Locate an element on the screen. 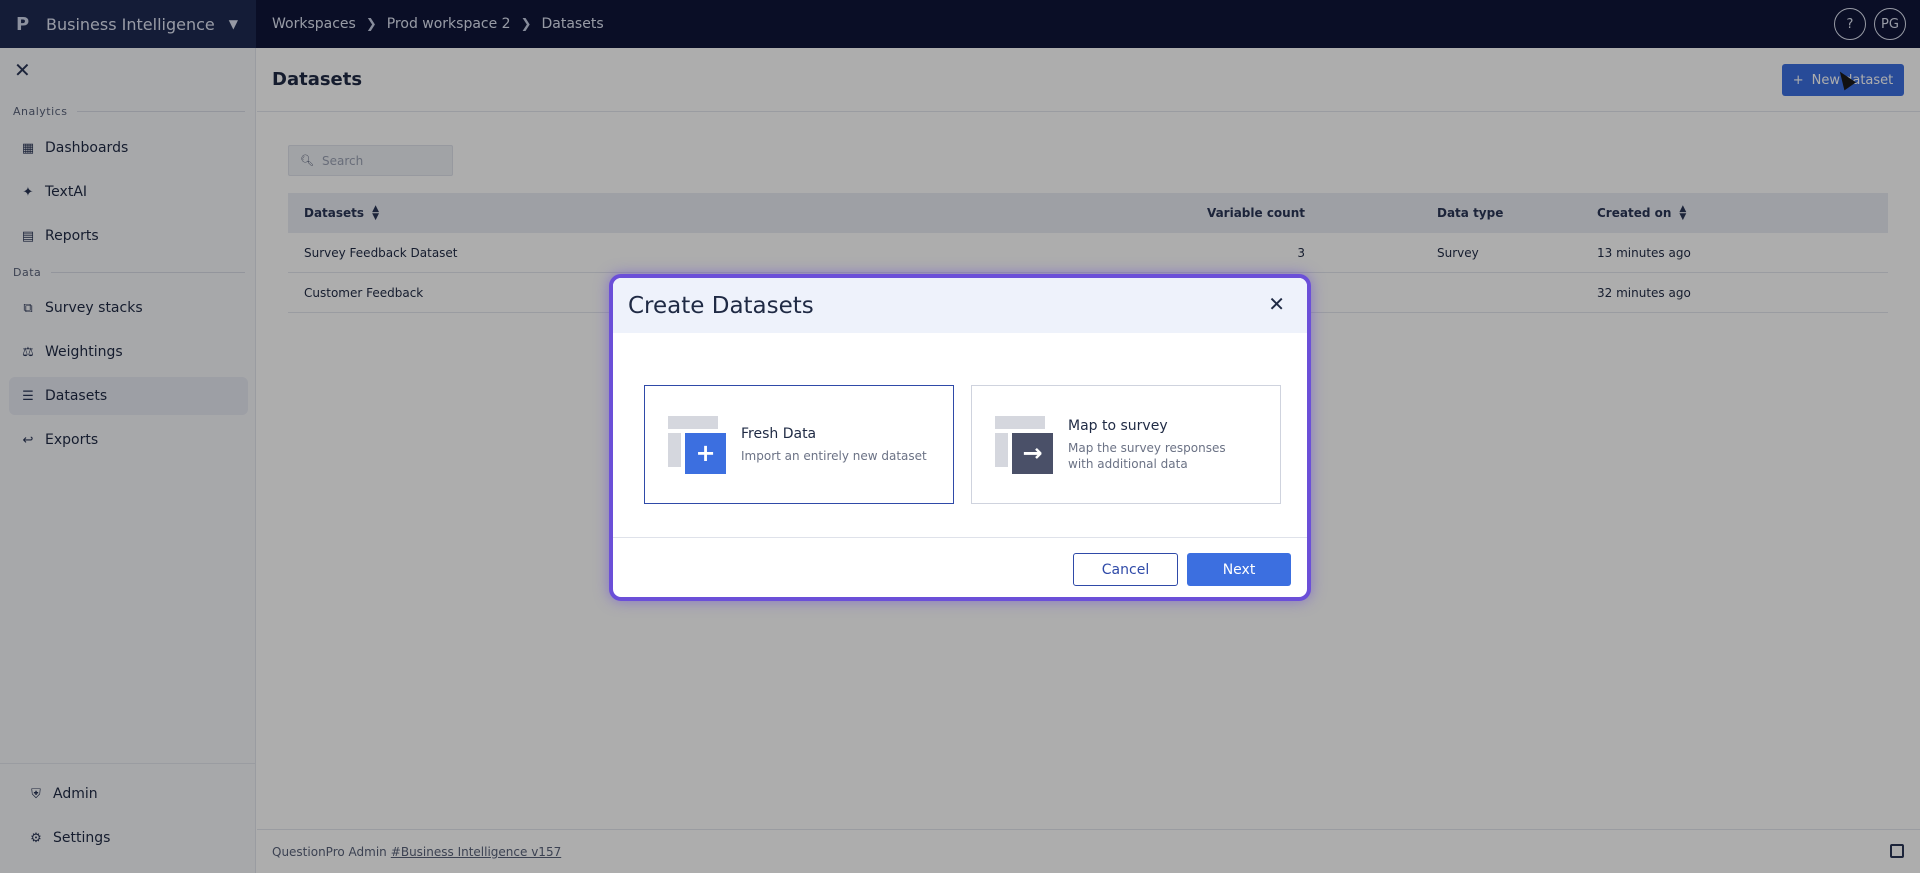 The image size is (1920, 873). option-description: Import an entirely new dataset is located at coordinates (834, 455).